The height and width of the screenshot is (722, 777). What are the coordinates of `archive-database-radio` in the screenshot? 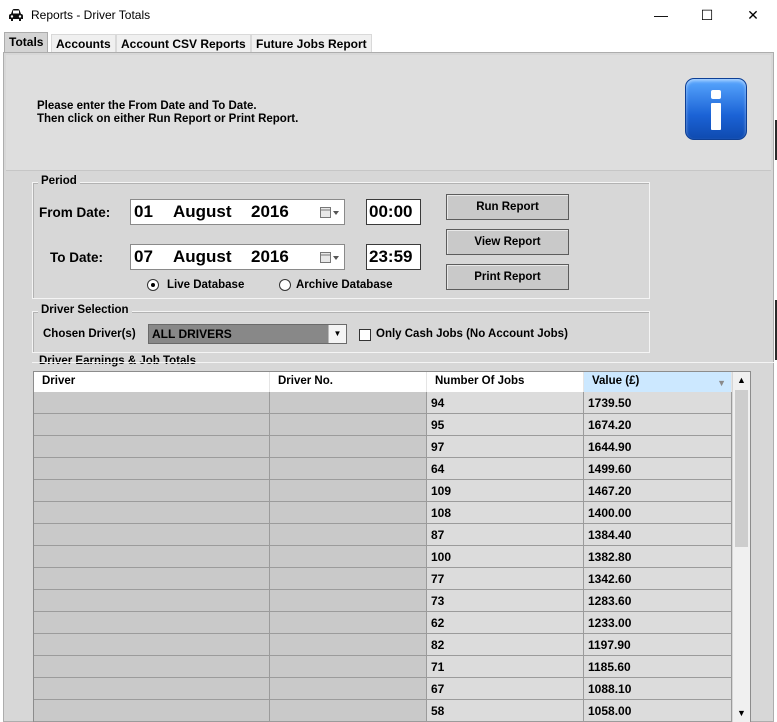 It's located at (285, 285).